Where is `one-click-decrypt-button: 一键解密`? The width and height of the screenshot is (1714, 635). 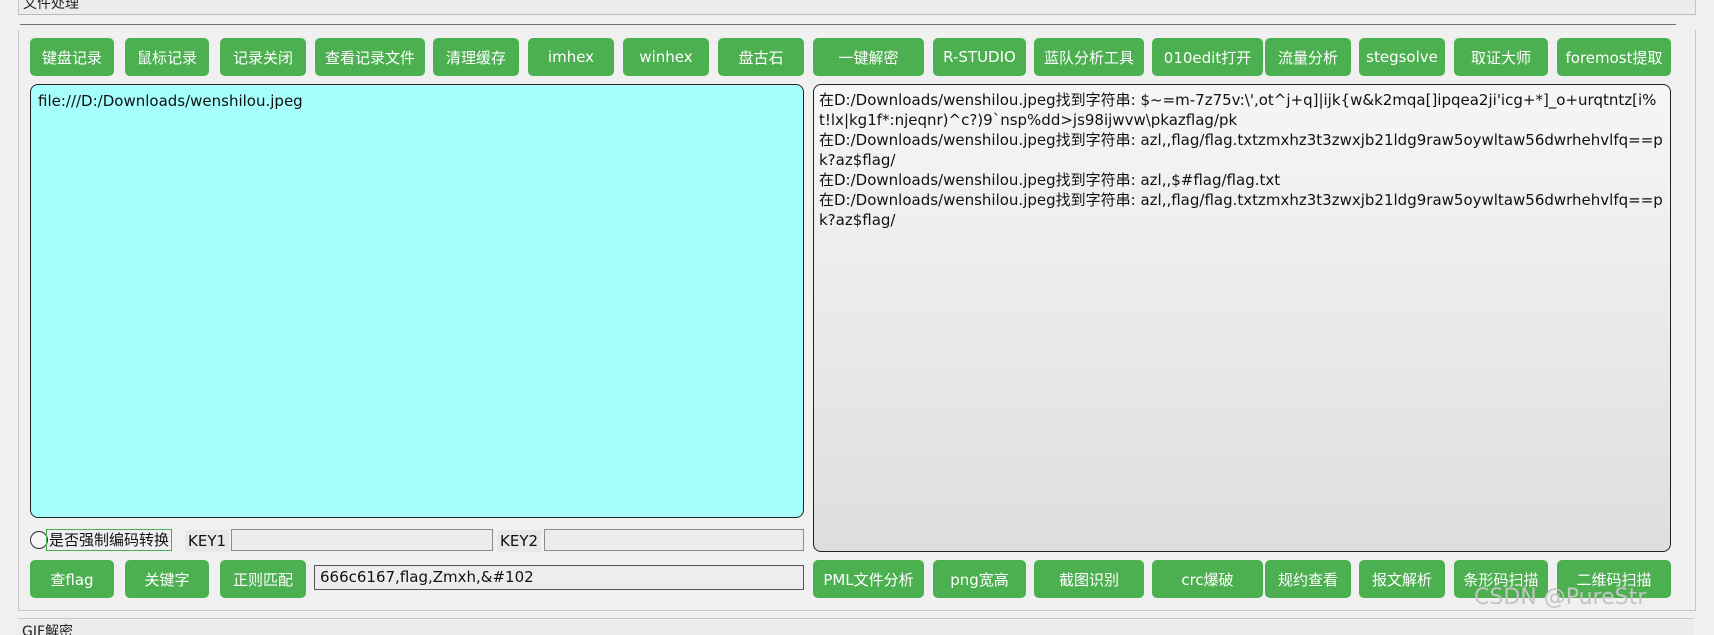
one-click-decrypt-button: 一键解密 is located at coordinates (868, 57).